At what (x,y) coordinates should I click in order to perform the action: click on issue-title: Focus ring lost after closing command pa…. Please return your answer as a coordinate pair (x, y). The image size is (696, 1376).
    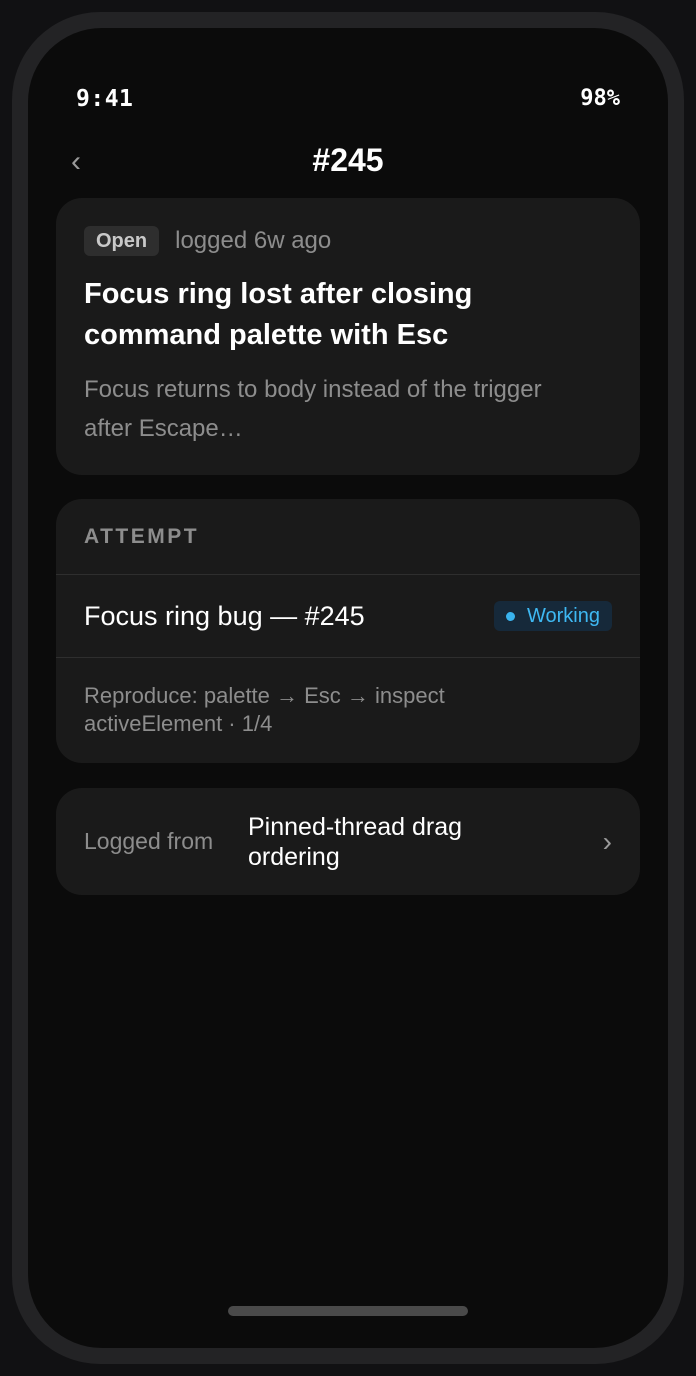
    Looking at the image, I should click on (278, 314).